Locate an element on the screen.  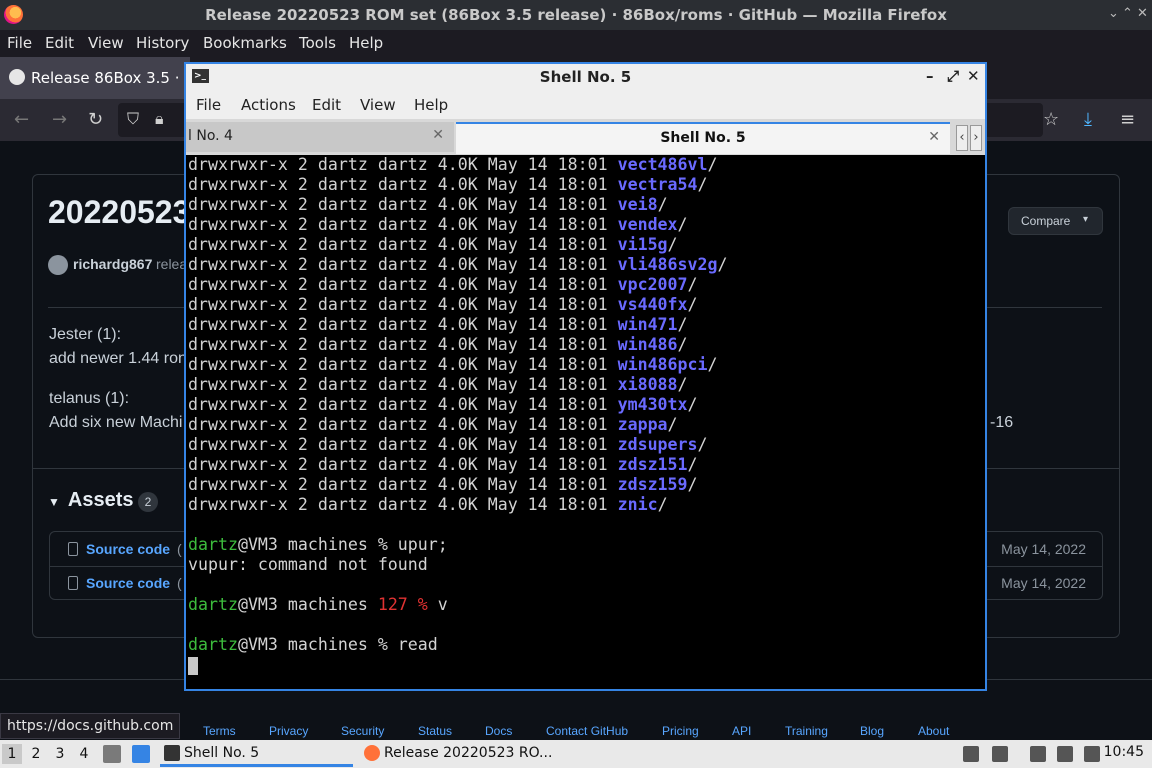
command: % read is located at coordinates (407, 644).